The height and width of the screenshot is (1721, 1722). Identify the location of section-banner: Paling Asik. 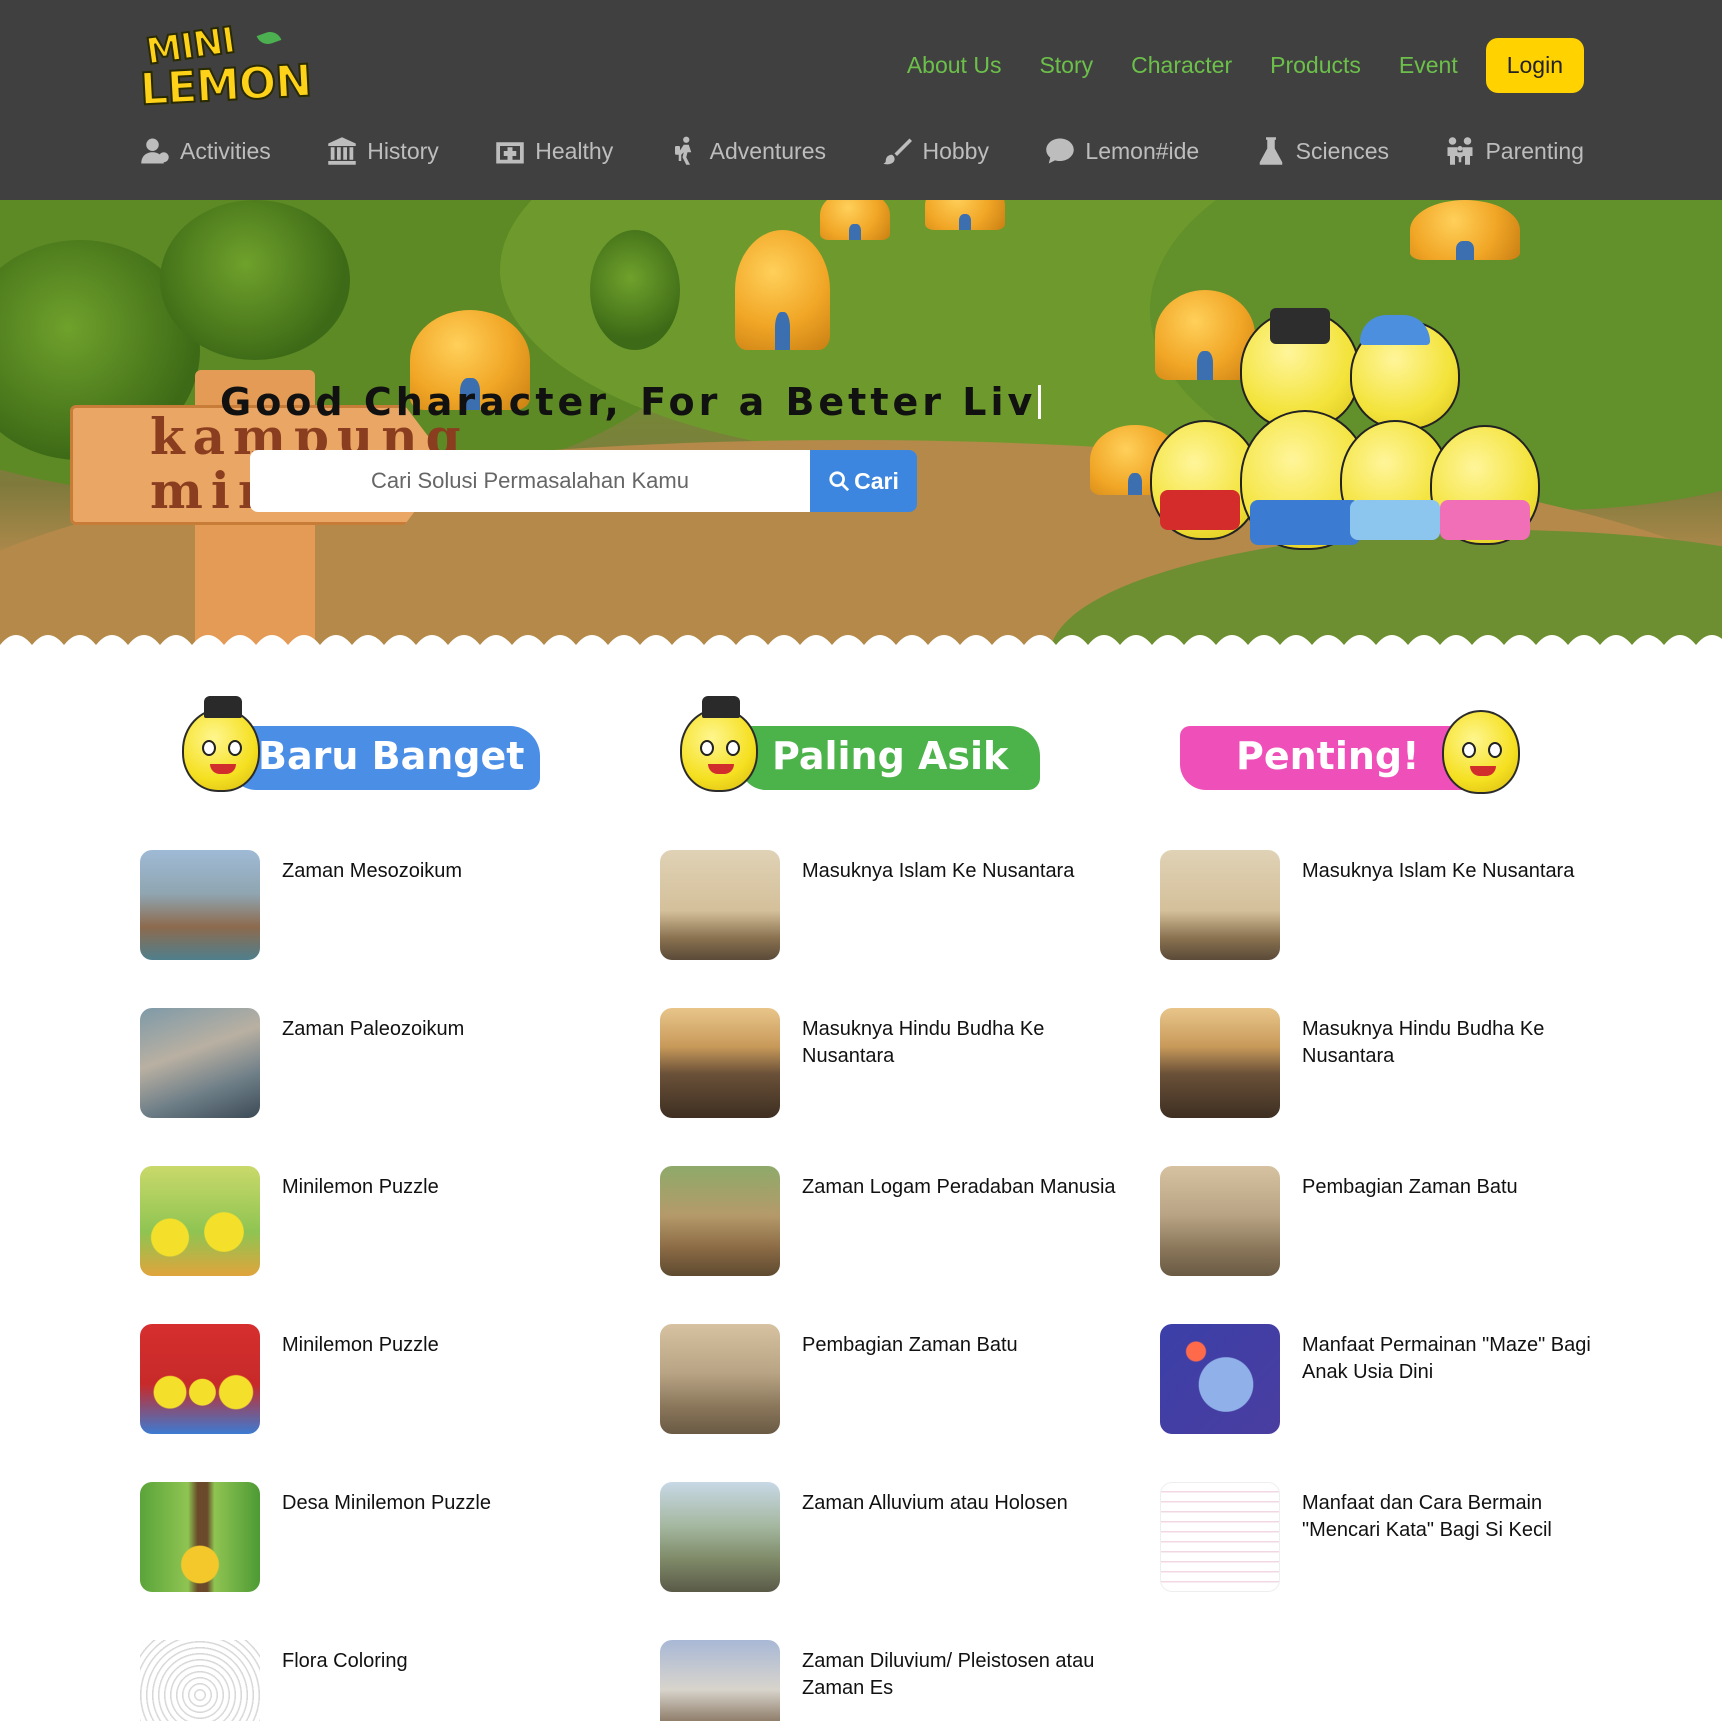
(850, 753).